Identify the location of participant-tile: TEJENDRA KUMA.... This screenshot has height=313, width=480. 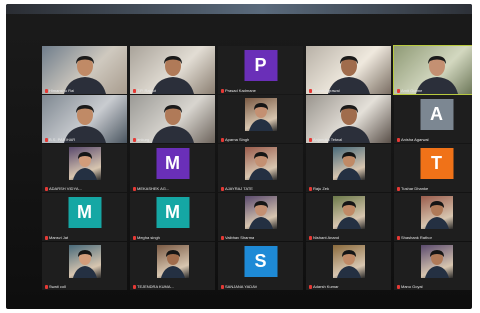
(172, 266).